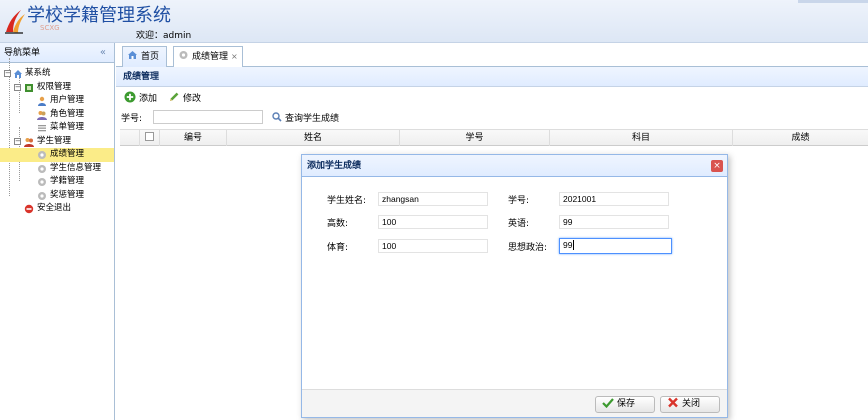  Describe the element at coordinates (615, 246) in the screenshot. I see `politics-score-field: 99` at that location.